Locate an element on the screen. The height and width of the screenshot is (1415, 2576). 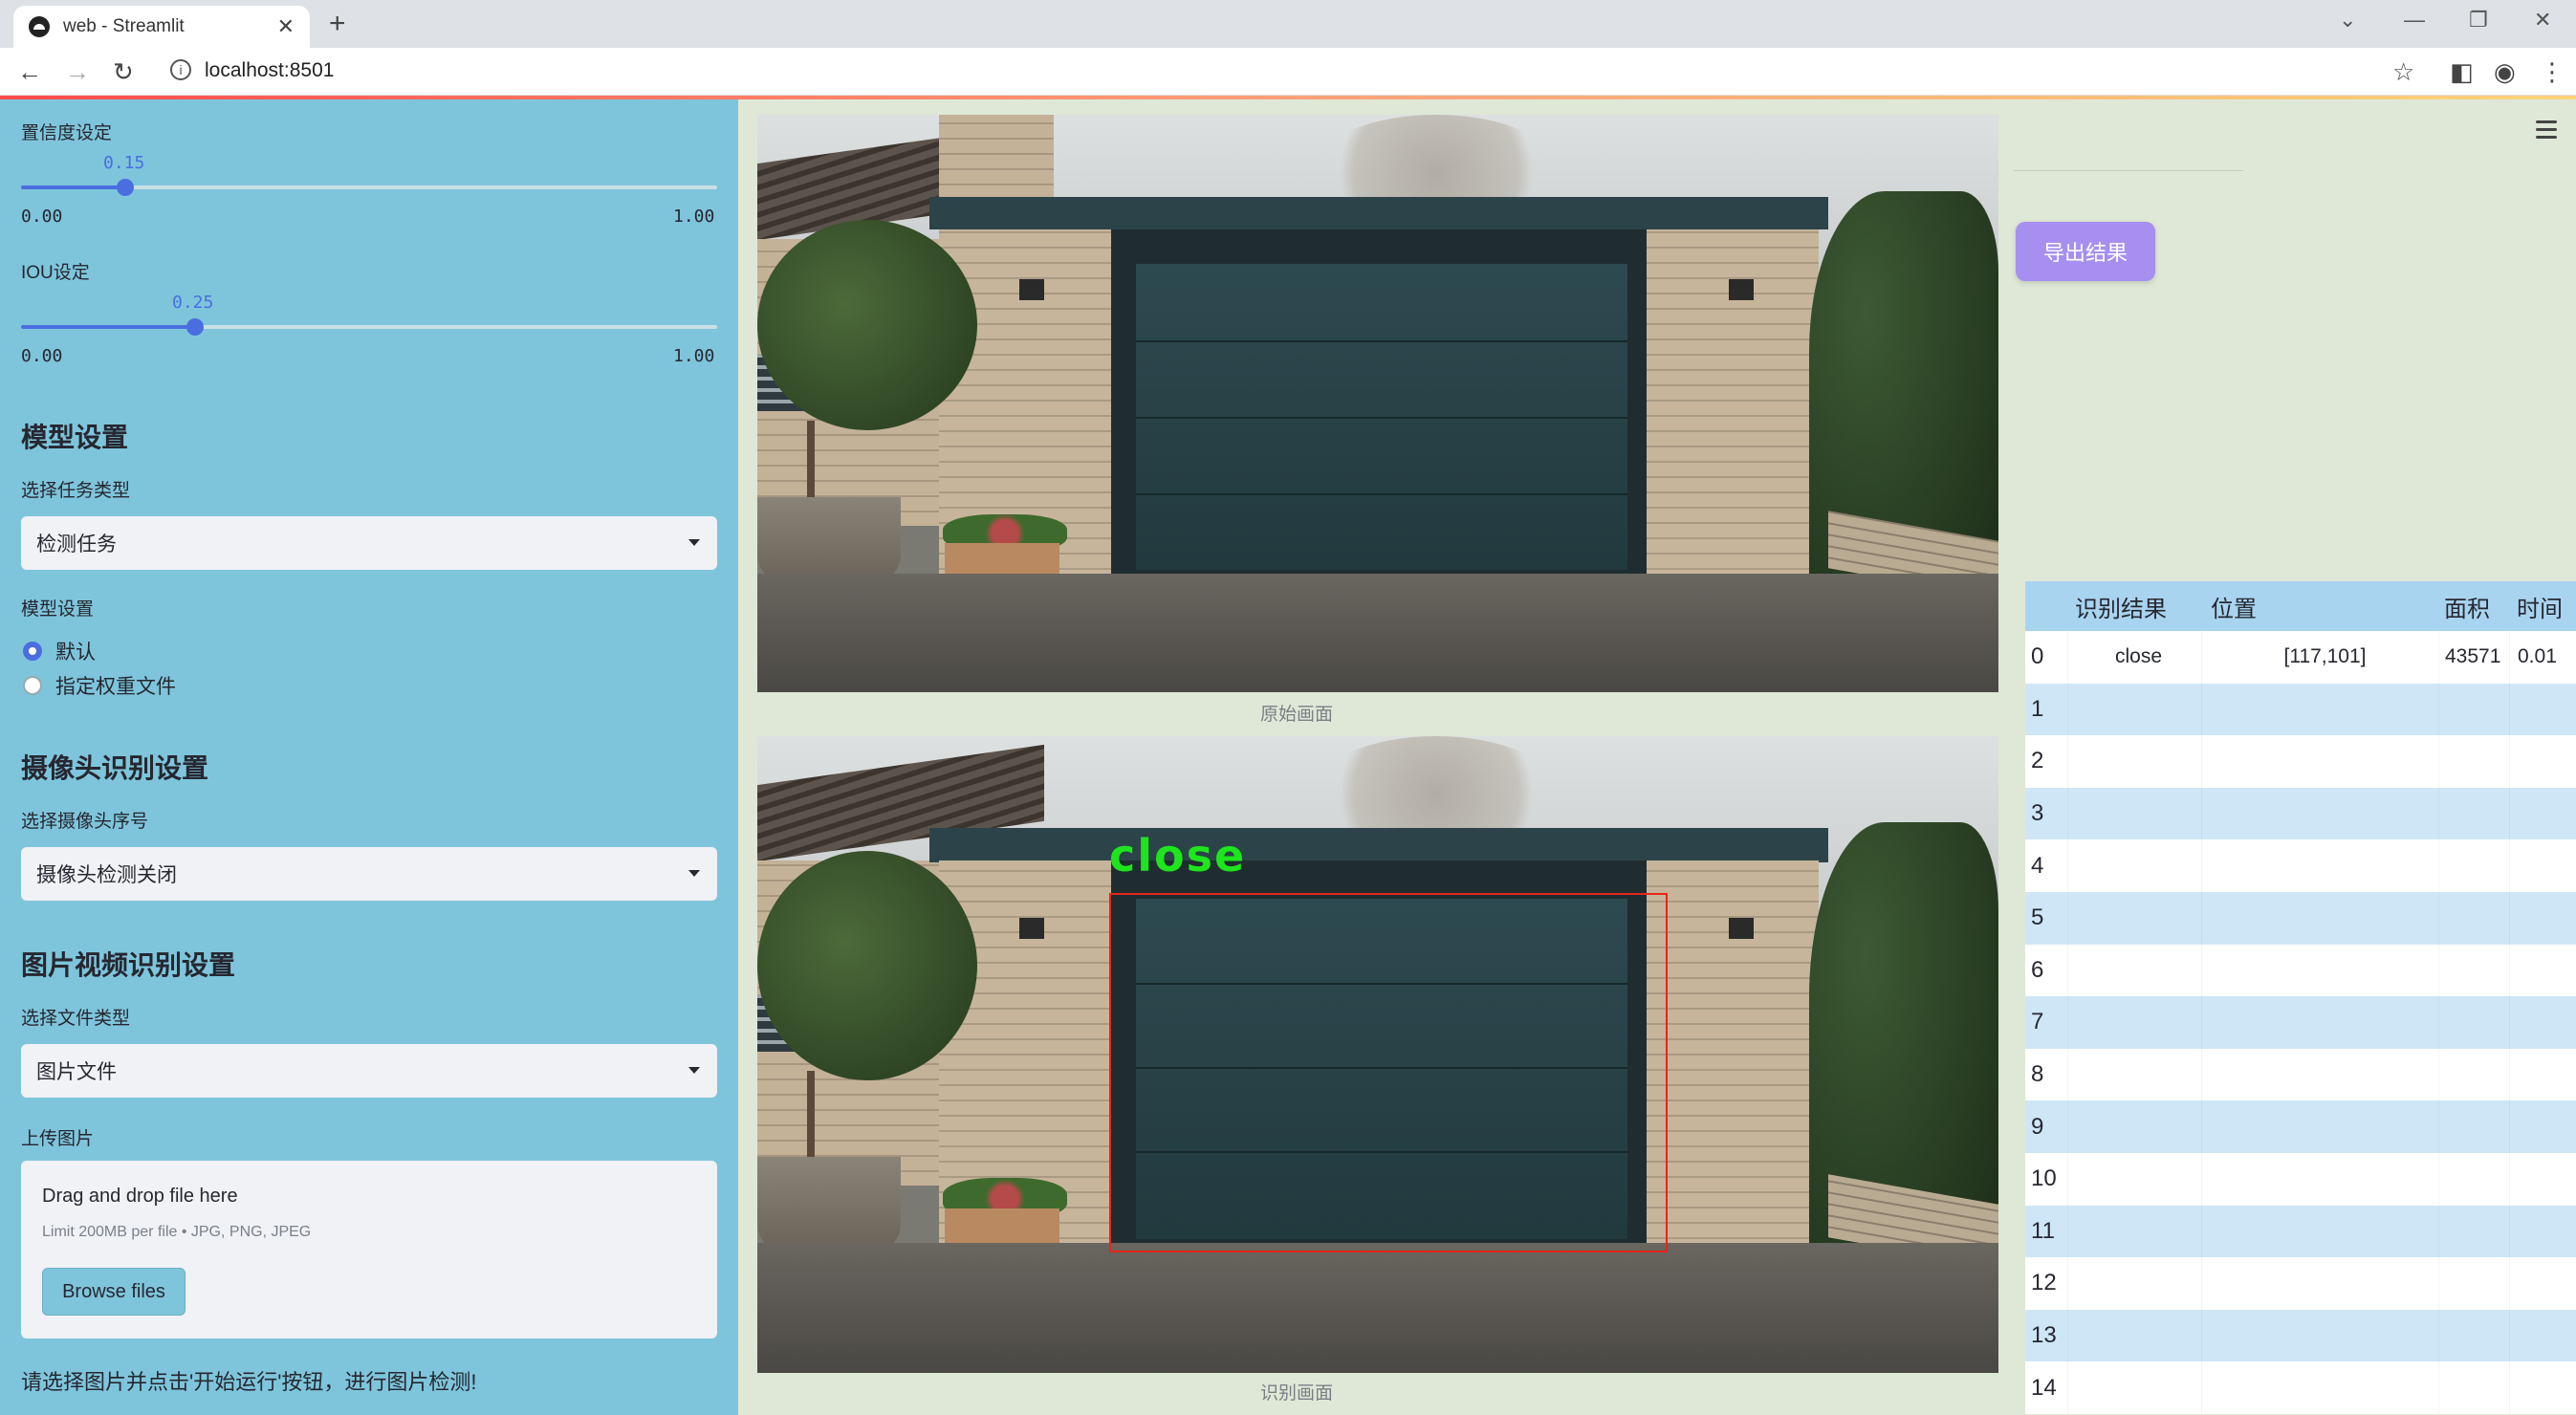
radio-default: 默认 is located at coordinates (59, 651).